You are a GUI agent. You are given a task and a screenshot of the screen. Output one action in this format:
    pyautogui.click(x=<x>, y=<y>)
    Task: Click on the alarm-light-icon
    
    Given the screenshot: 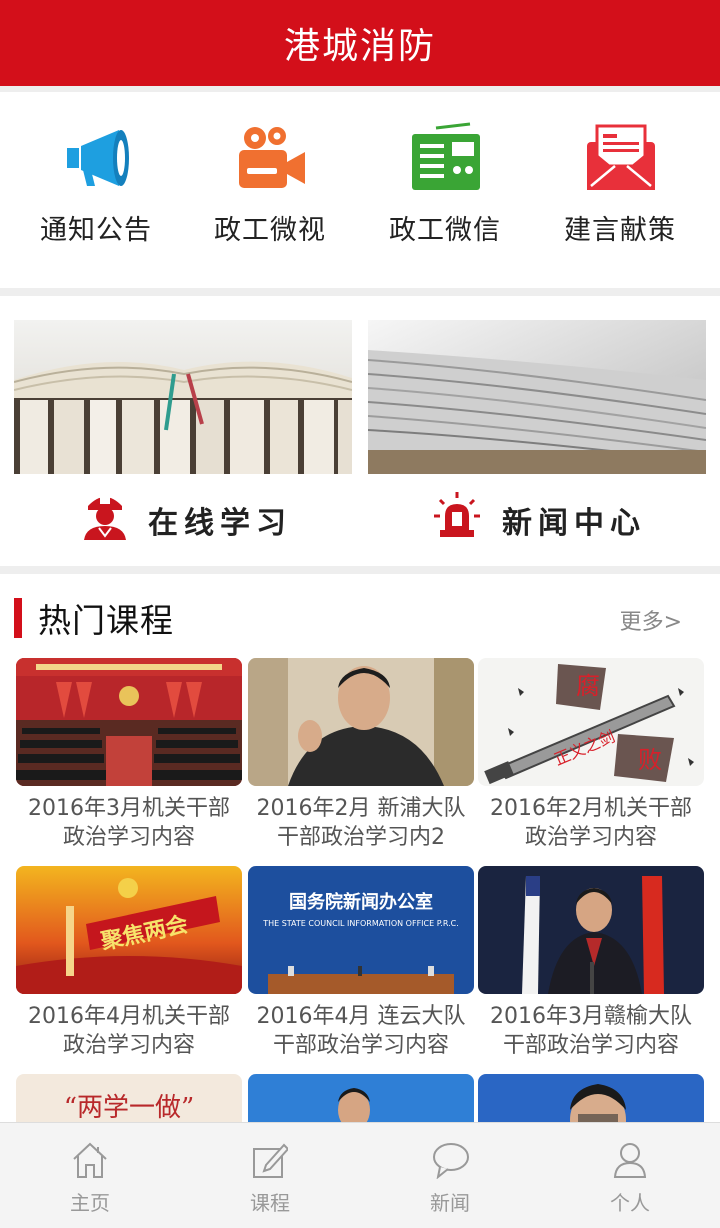 What is the action you would take?
    pyautogui.click(x=457, y=514)
    